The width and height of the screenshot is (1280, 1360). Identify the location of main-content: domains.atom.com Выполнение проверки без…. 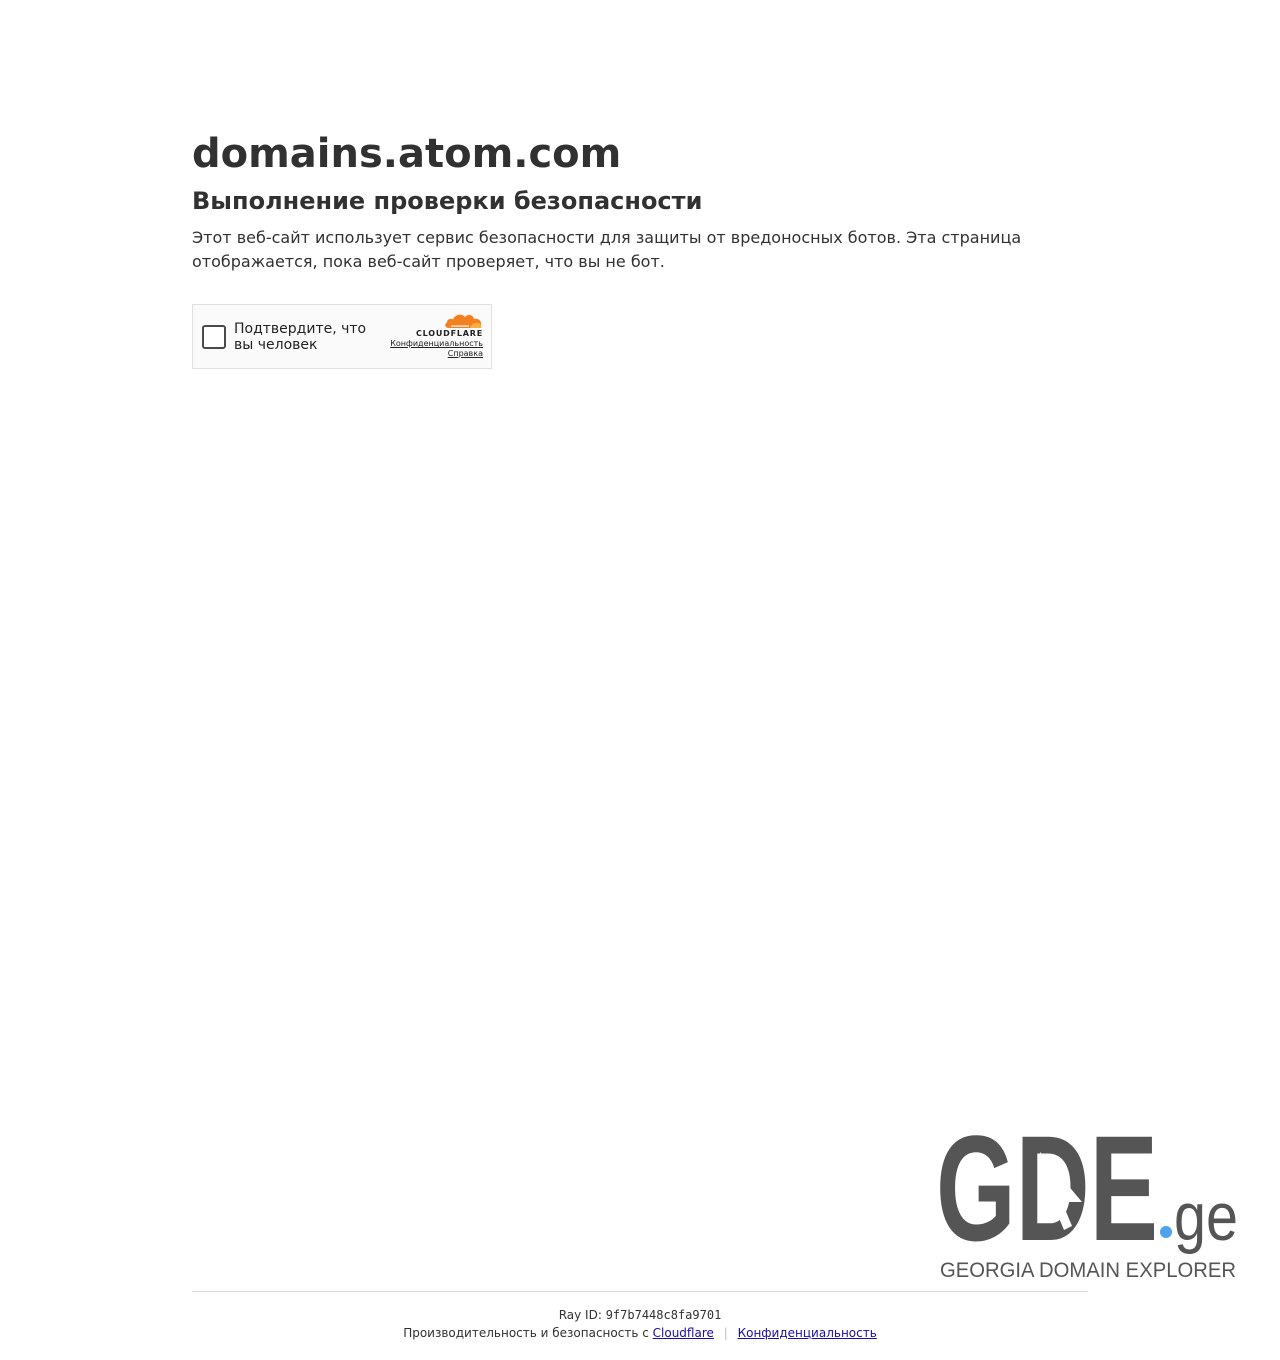
(640, 202).